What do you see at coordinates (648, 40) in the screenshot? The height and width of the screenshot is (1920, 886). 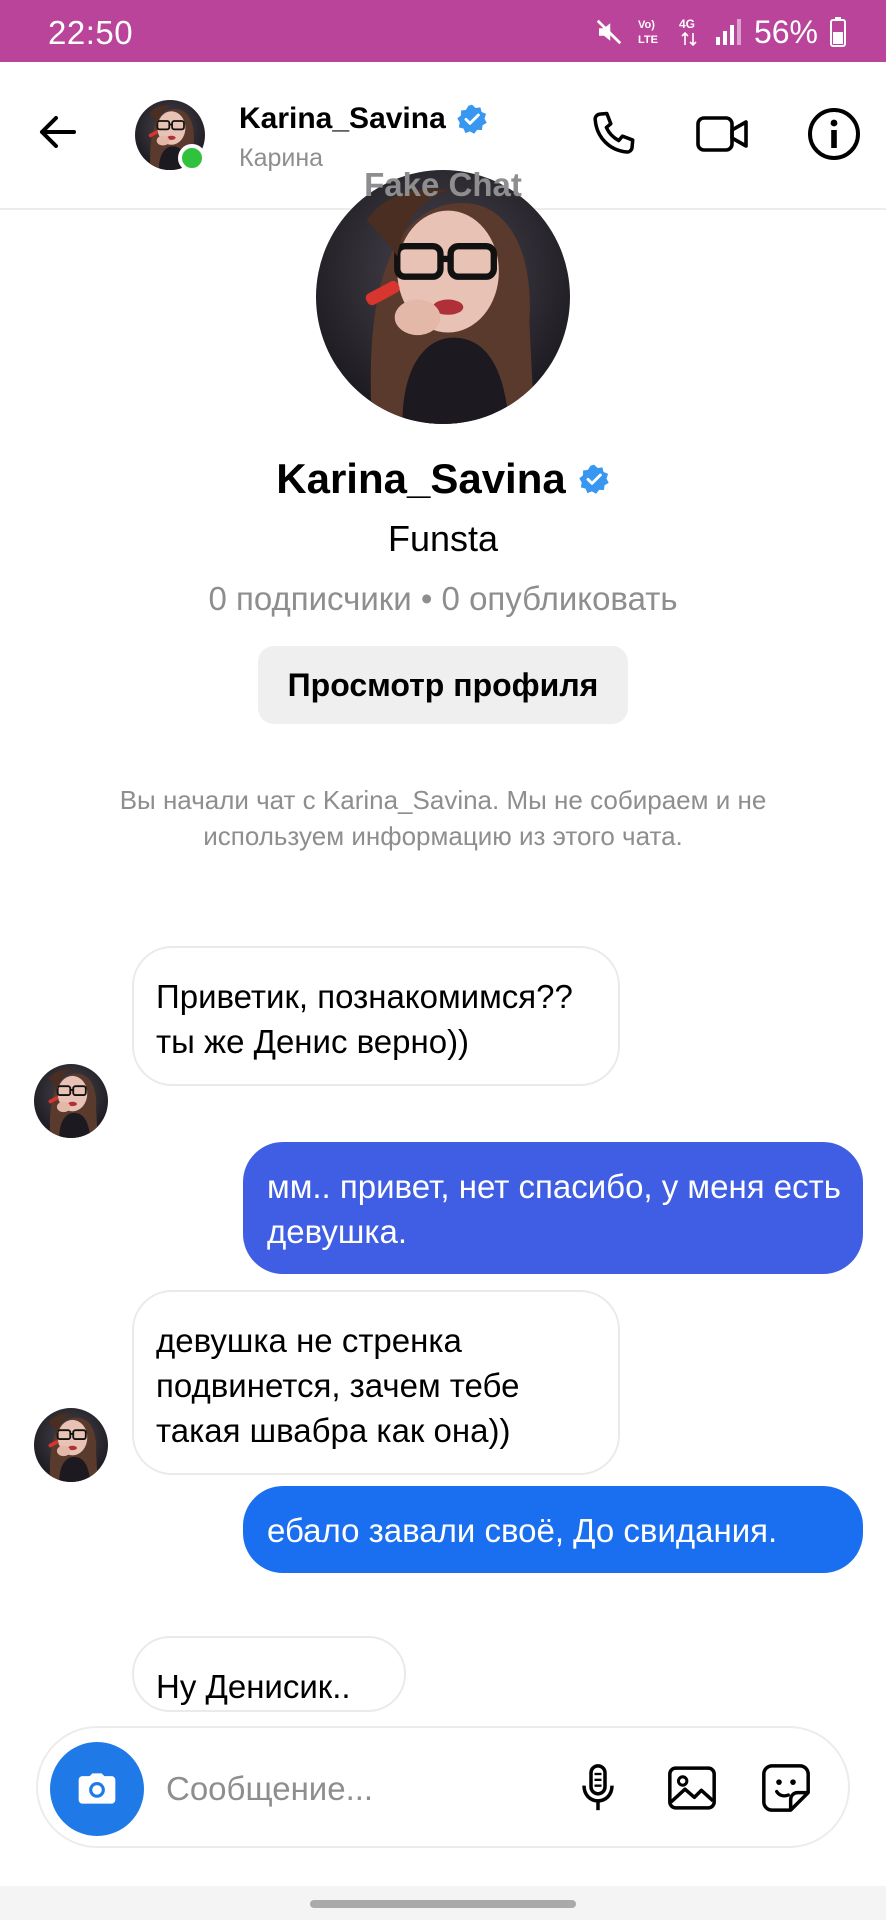 I see `svg-text: LTE` at bounding box center [648, 40].